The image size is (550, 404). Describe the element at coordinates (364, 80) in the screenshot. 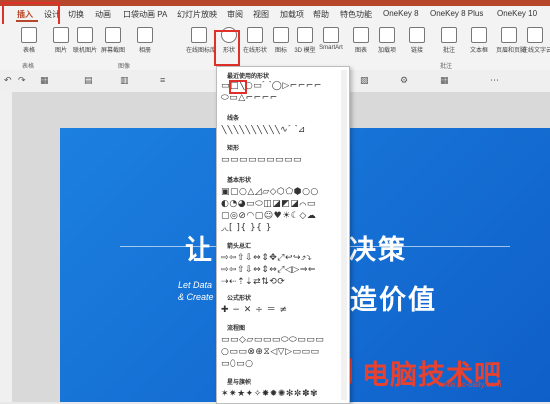

I see `arrange-icon: ▧` at that location.